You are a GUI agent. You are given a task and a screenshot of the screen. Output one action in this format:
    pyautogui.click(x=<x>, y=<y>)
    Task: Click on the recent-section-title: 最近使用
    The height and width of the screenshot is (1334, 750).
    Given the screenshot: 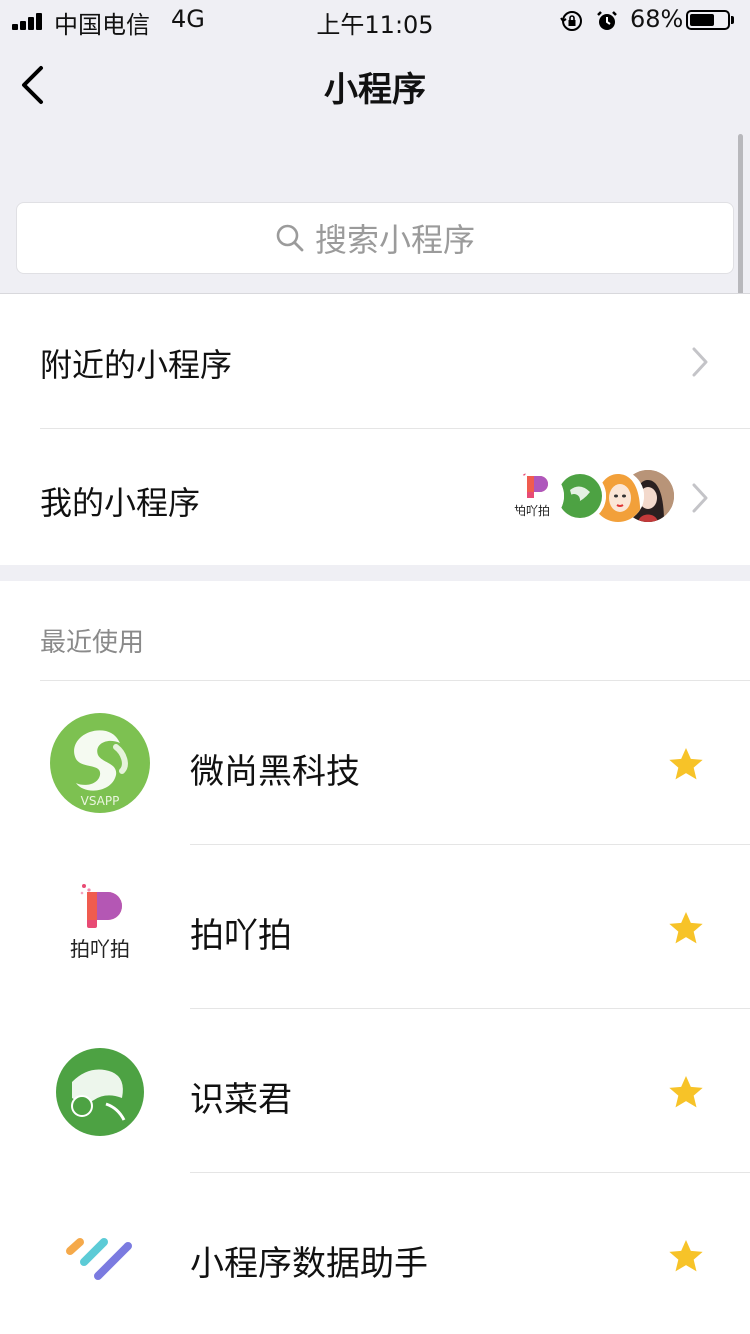 What is the action you would take?
    pyautogui.click(x=92, y=643)
    